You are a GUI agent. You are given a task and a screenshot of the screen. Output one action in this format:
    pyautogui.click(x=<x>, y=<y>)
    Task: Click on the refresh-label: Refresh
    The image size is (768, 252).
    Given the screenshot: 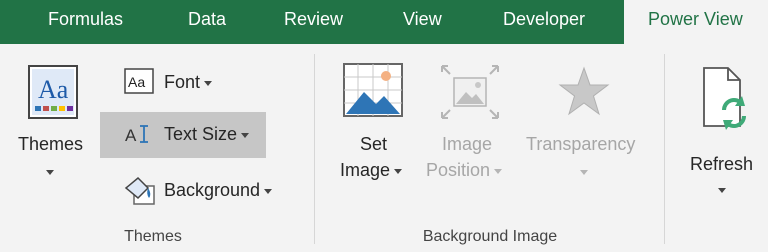 What is the action you would take?
    pyautogui.click(x=722, y=164)
    